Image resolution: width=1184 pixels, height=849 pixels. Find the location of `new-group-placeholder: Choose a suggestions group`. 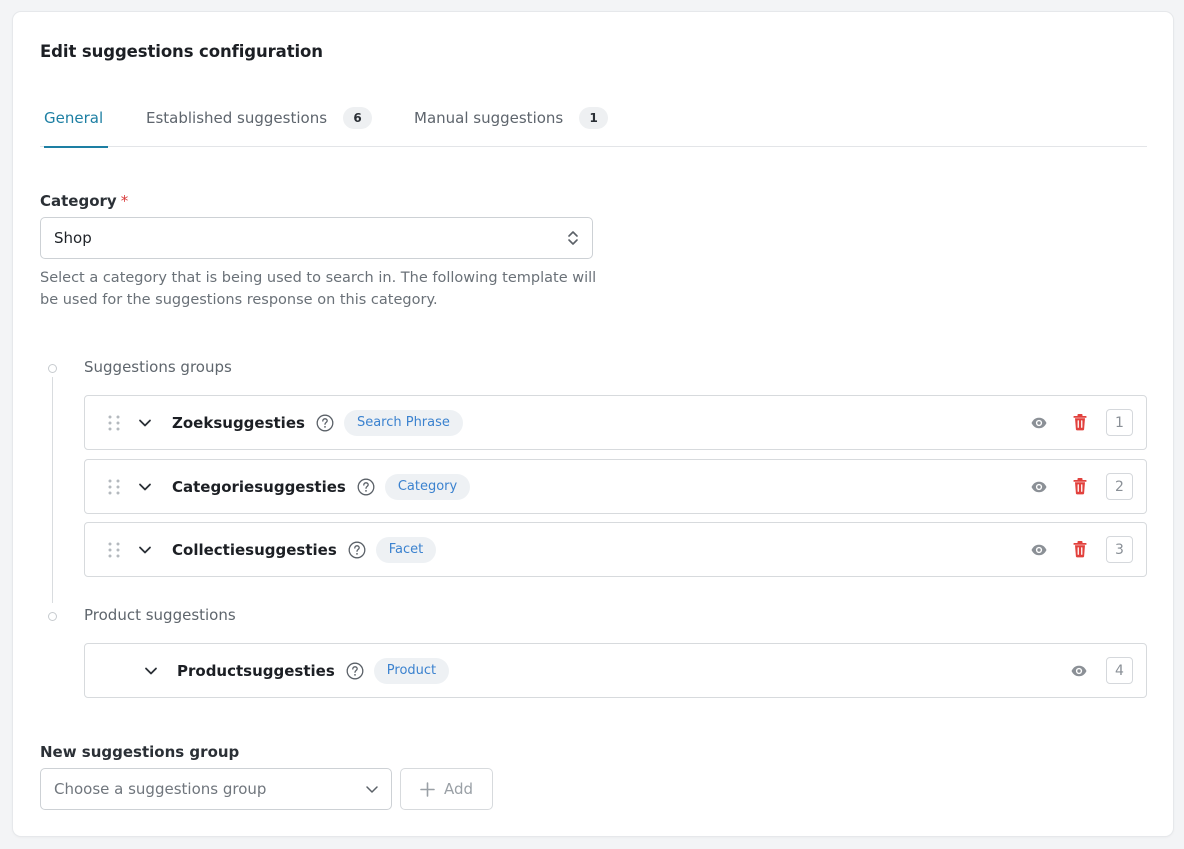

new-group-placeholder: Choose a suggestions group is located at coordinates (160, 789).